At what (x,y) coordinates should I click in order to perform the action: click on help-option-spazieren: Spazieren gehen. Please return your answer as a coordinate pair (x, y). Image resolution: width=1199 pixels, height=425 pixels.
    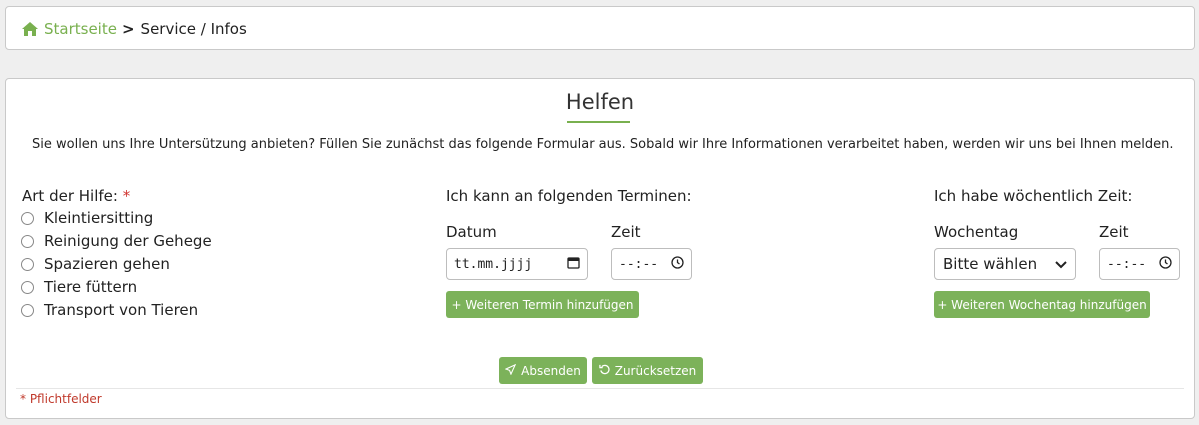
    Looking at the image, I should click on (95, 264).